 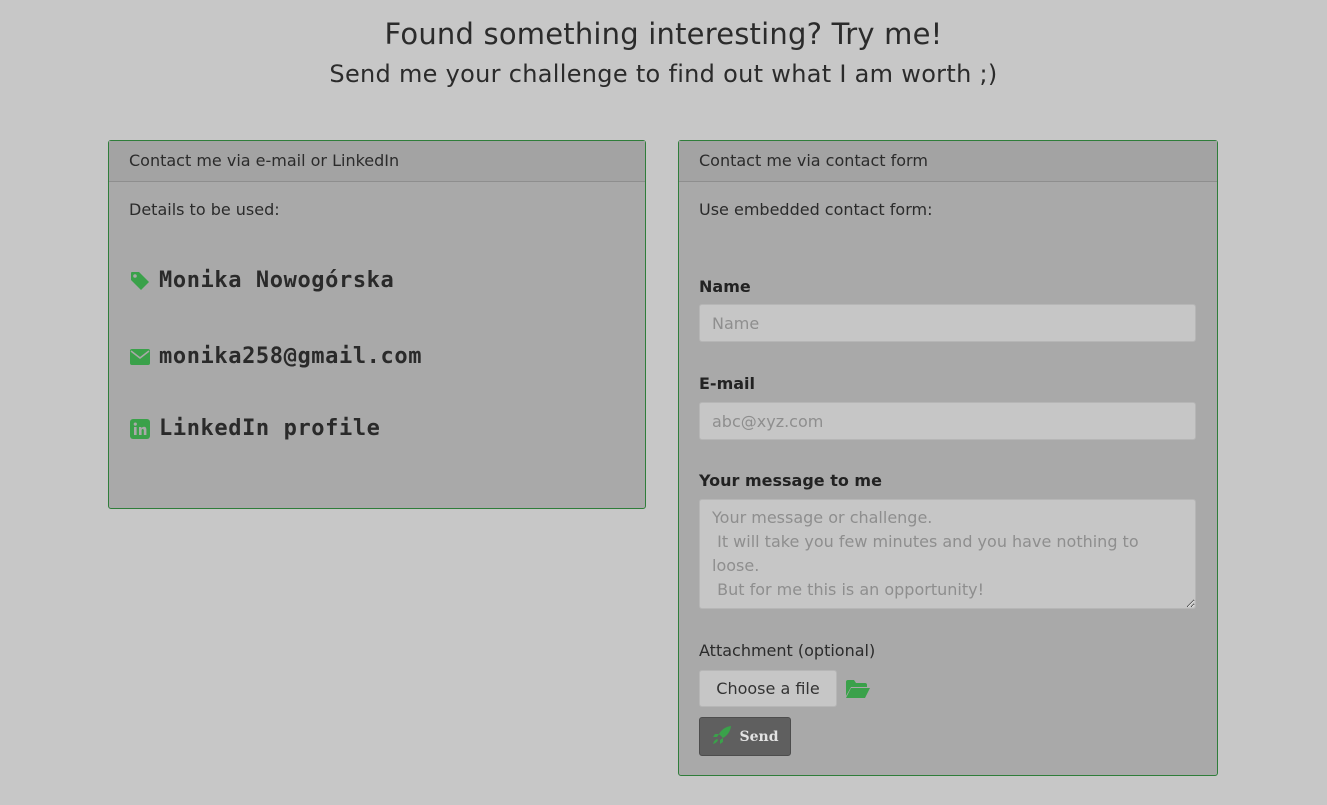 I want to click on card-intro: Use embedded contact form:, so click(x=816, y=209).